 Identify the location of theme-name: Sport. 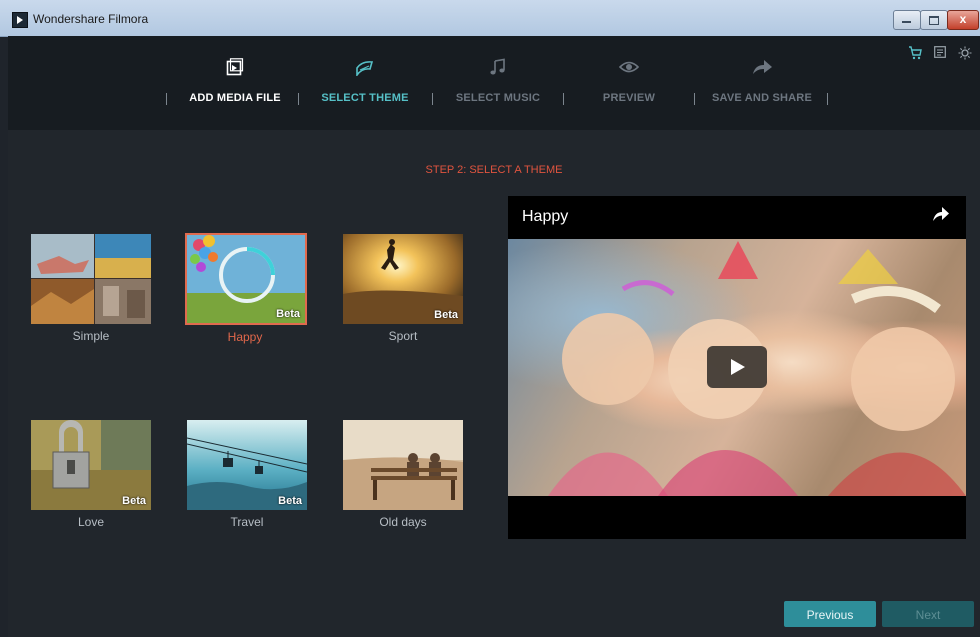
(403, 336).